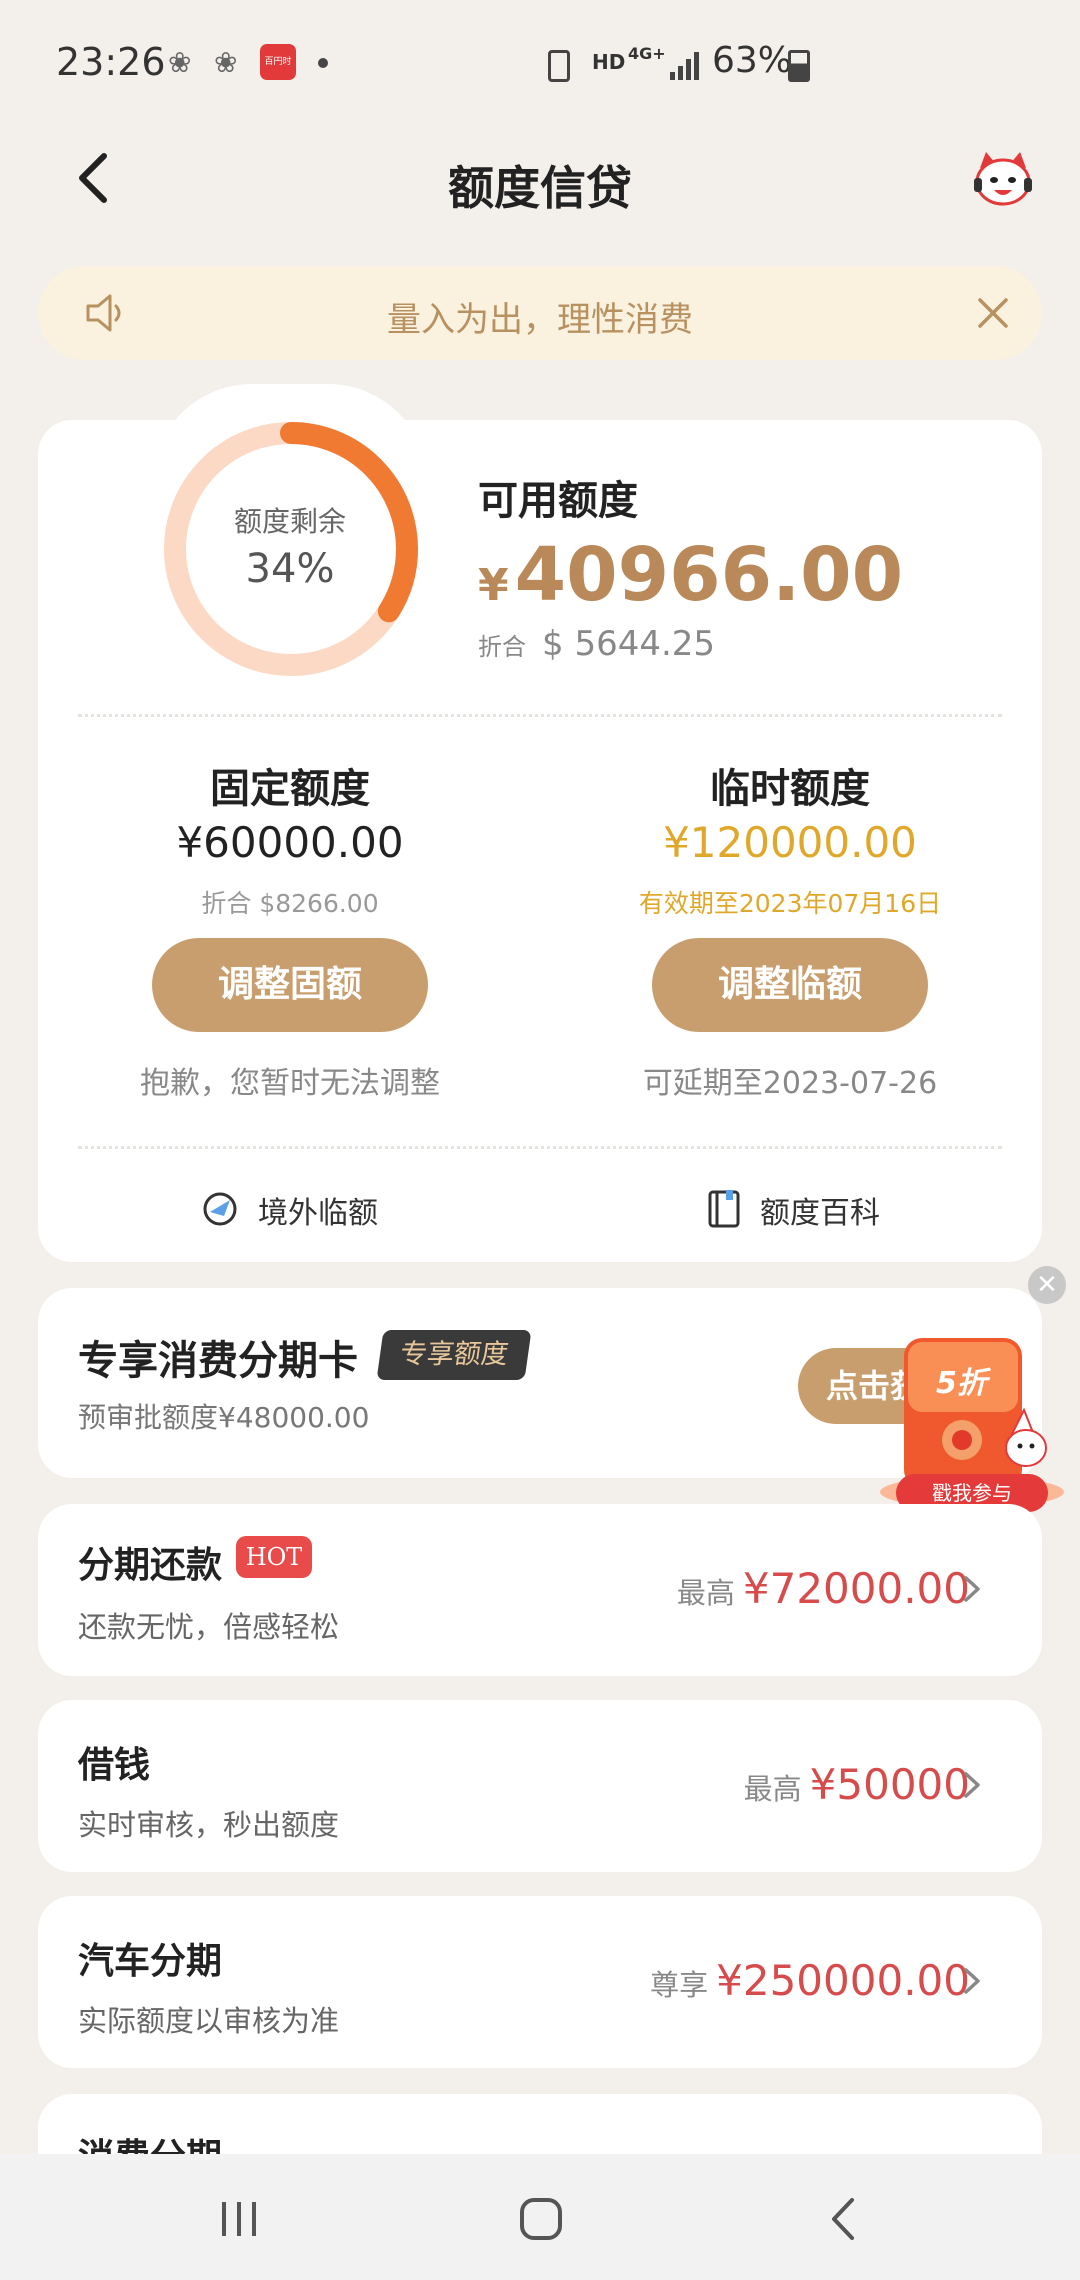 The image size is (1080, 2280). What do you see at coordinates (318, 1213) in the screenshot?
I see `overseas-temp-credit-label: 境外临额` at bounding box center [318, 1213].